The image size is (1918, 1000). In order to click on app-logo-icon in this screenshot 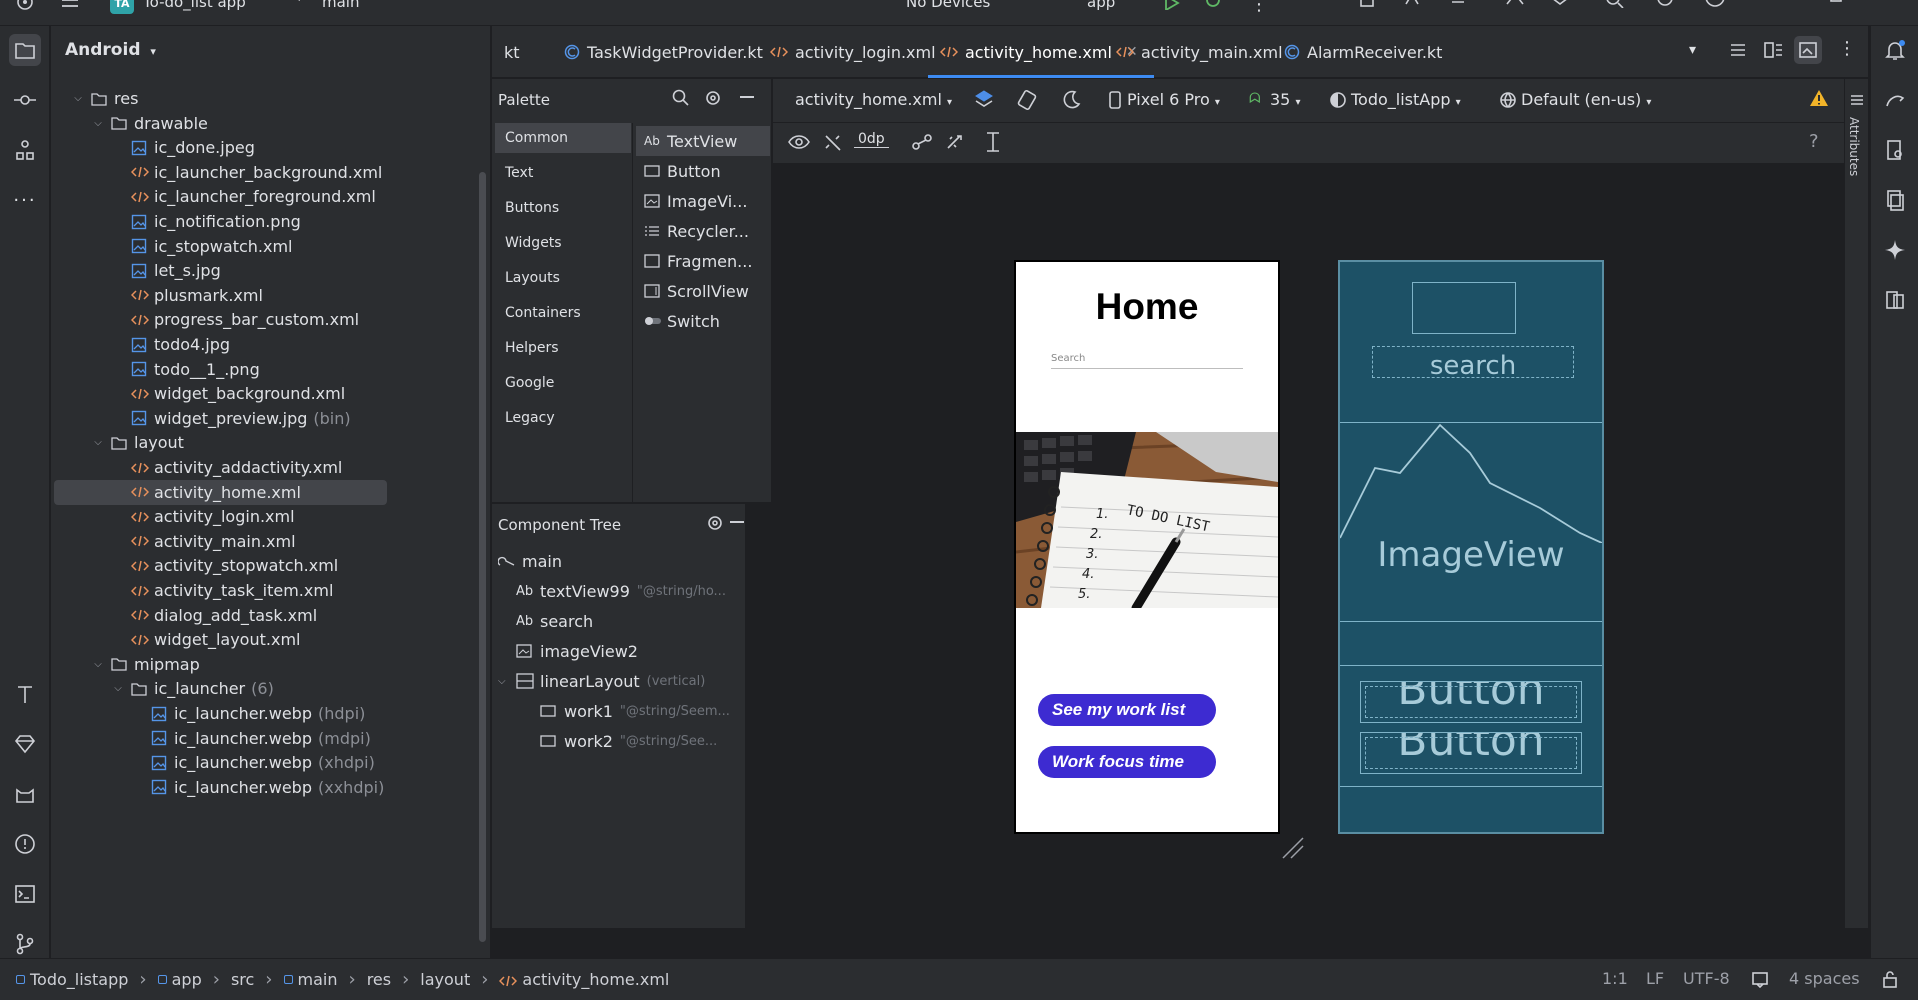, I will do `click(25, 7)`.